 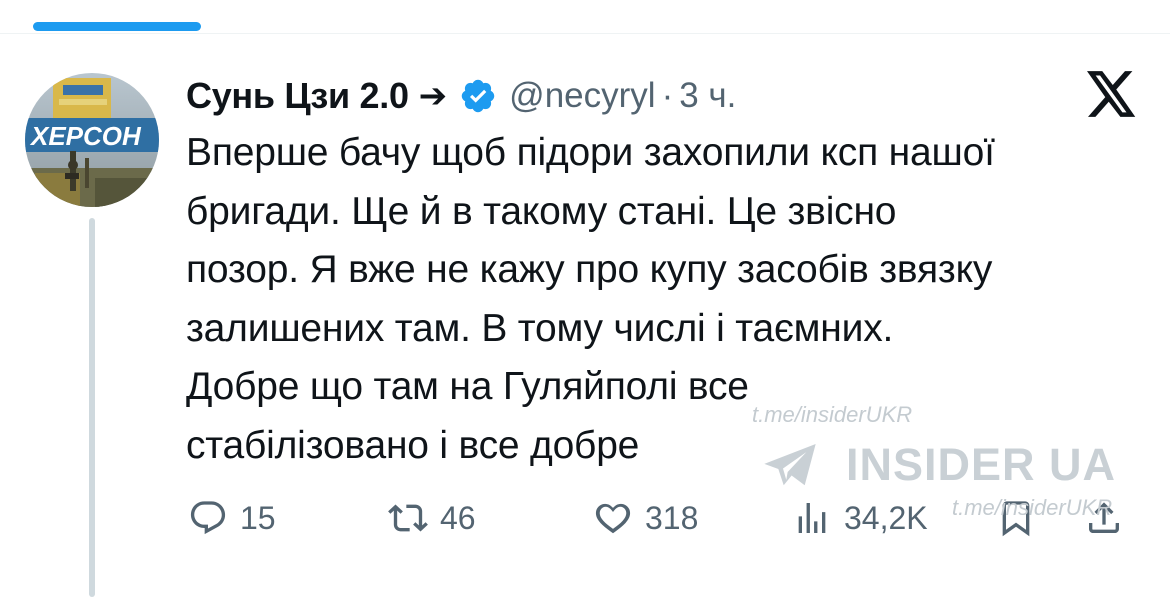 I want to click on reply-icon, so click(x=208, y=518).